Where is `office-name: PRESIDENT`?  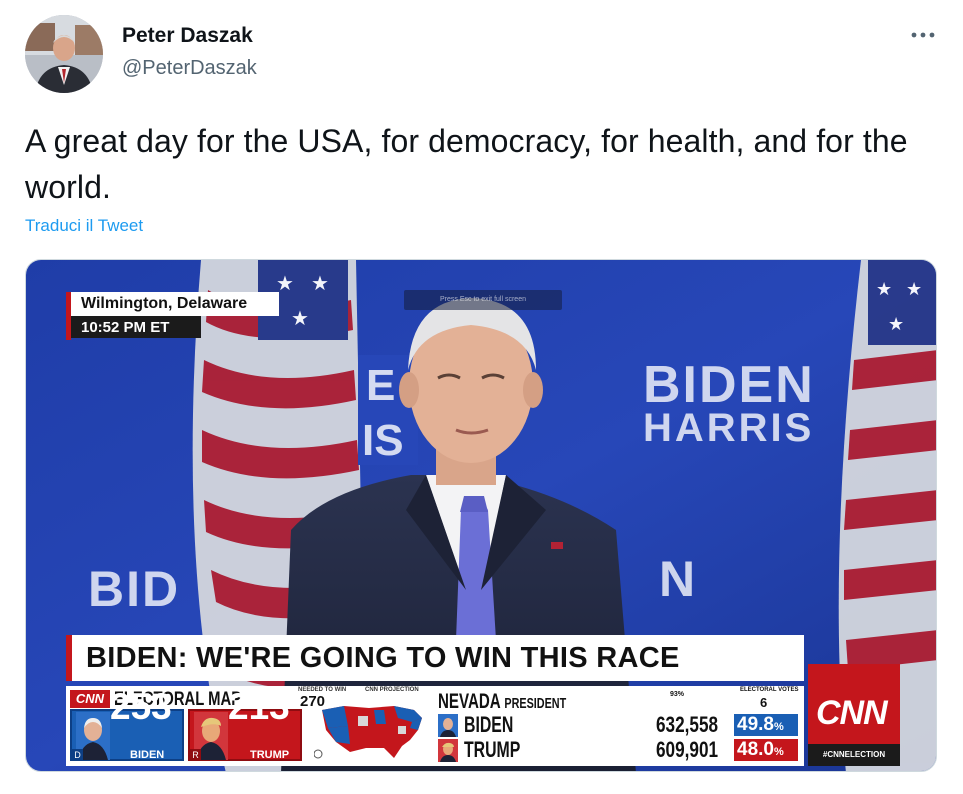 office-name: PRESIDENT is located at coordinates (535, 703).